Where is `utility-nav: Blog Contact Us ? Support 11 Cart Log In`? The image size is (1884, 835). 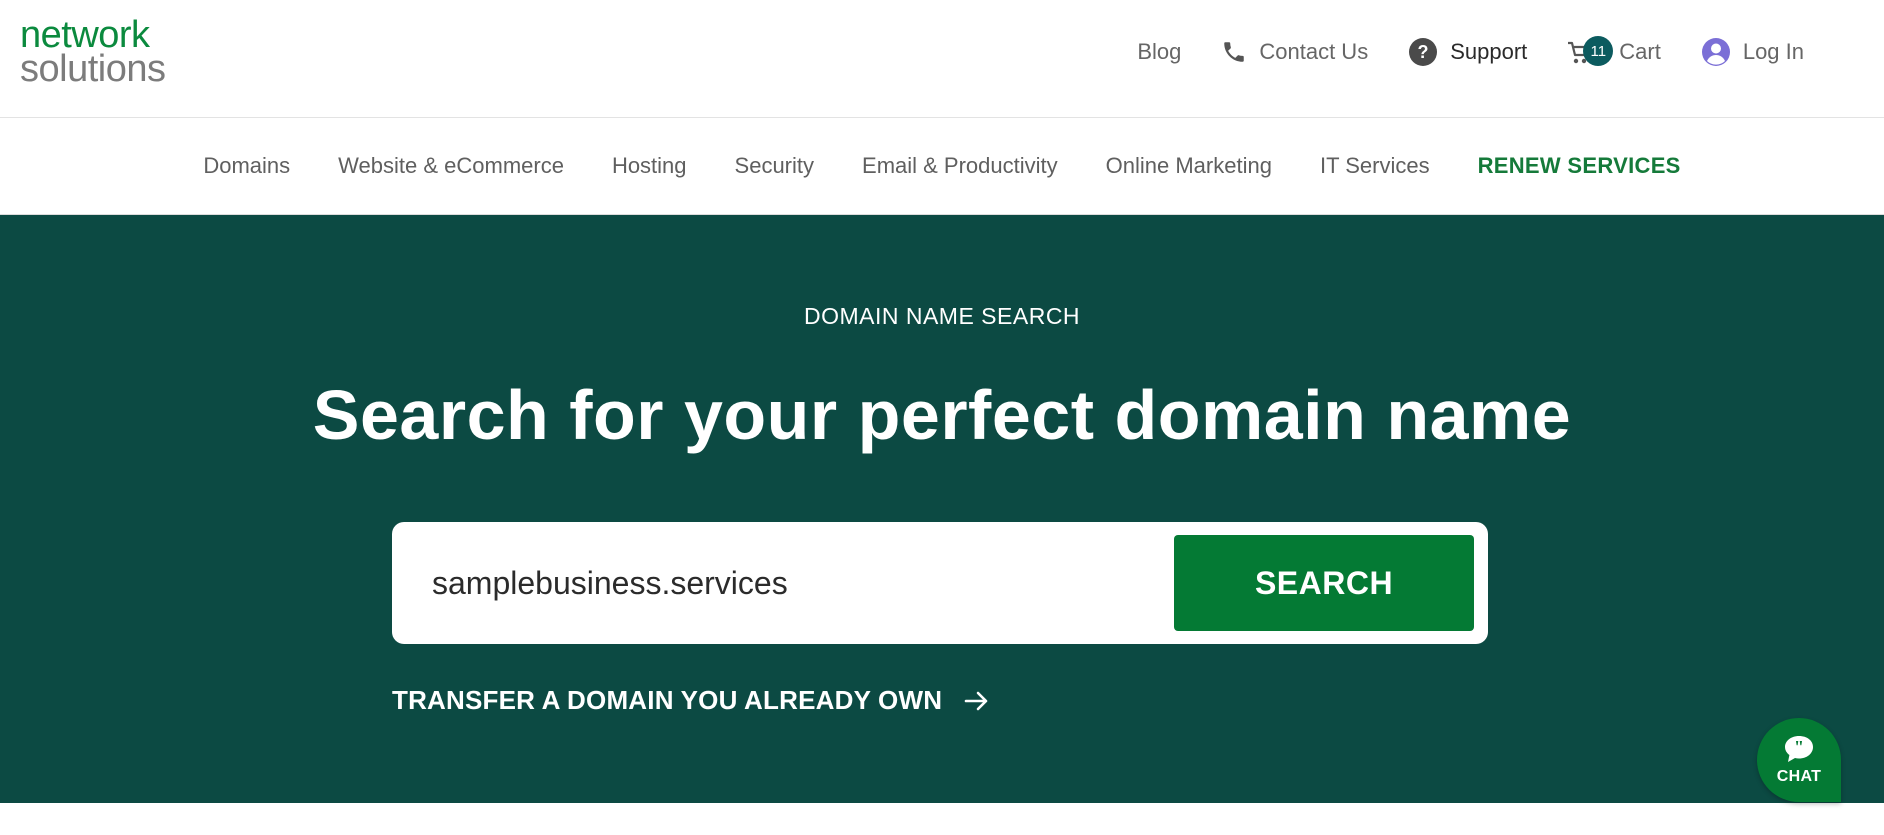 utility-nav: Blog Contact Us ? Support 11 Cart Log In is located at coordinates (1450, 52).